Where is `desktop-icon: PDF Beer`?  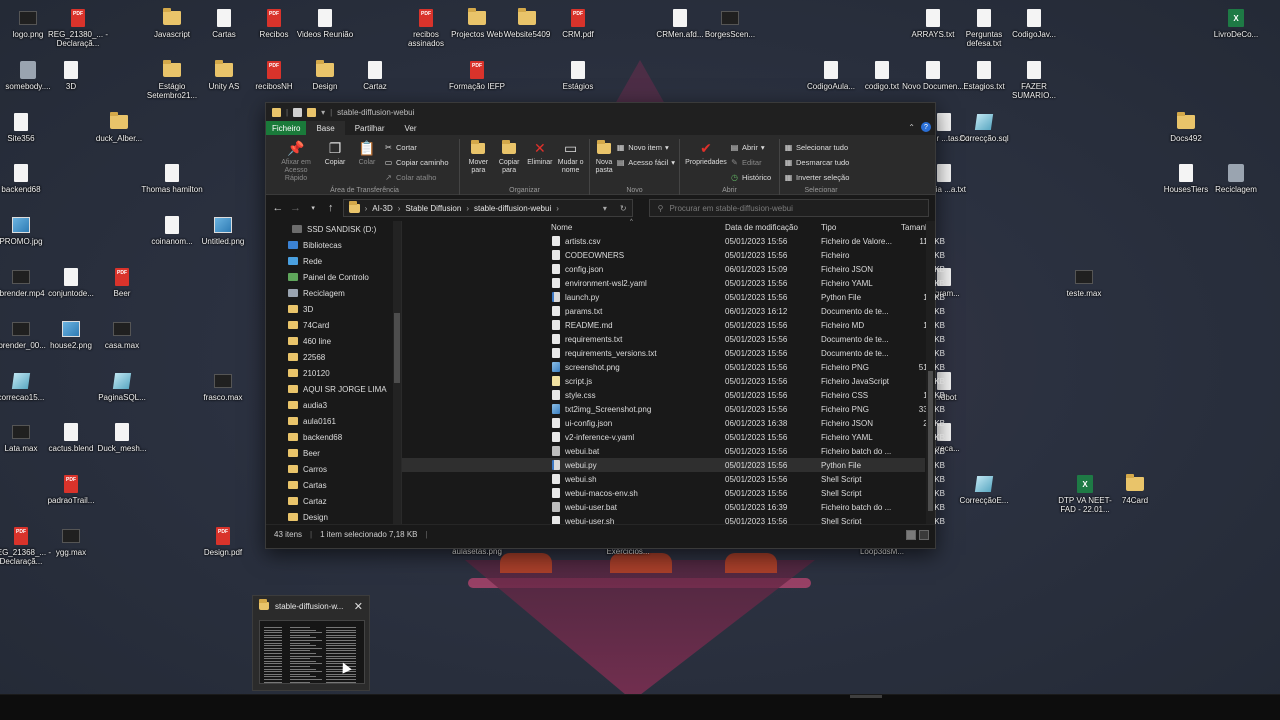
desktop-icon: PDF Beer is located at coordinates (122, 282).